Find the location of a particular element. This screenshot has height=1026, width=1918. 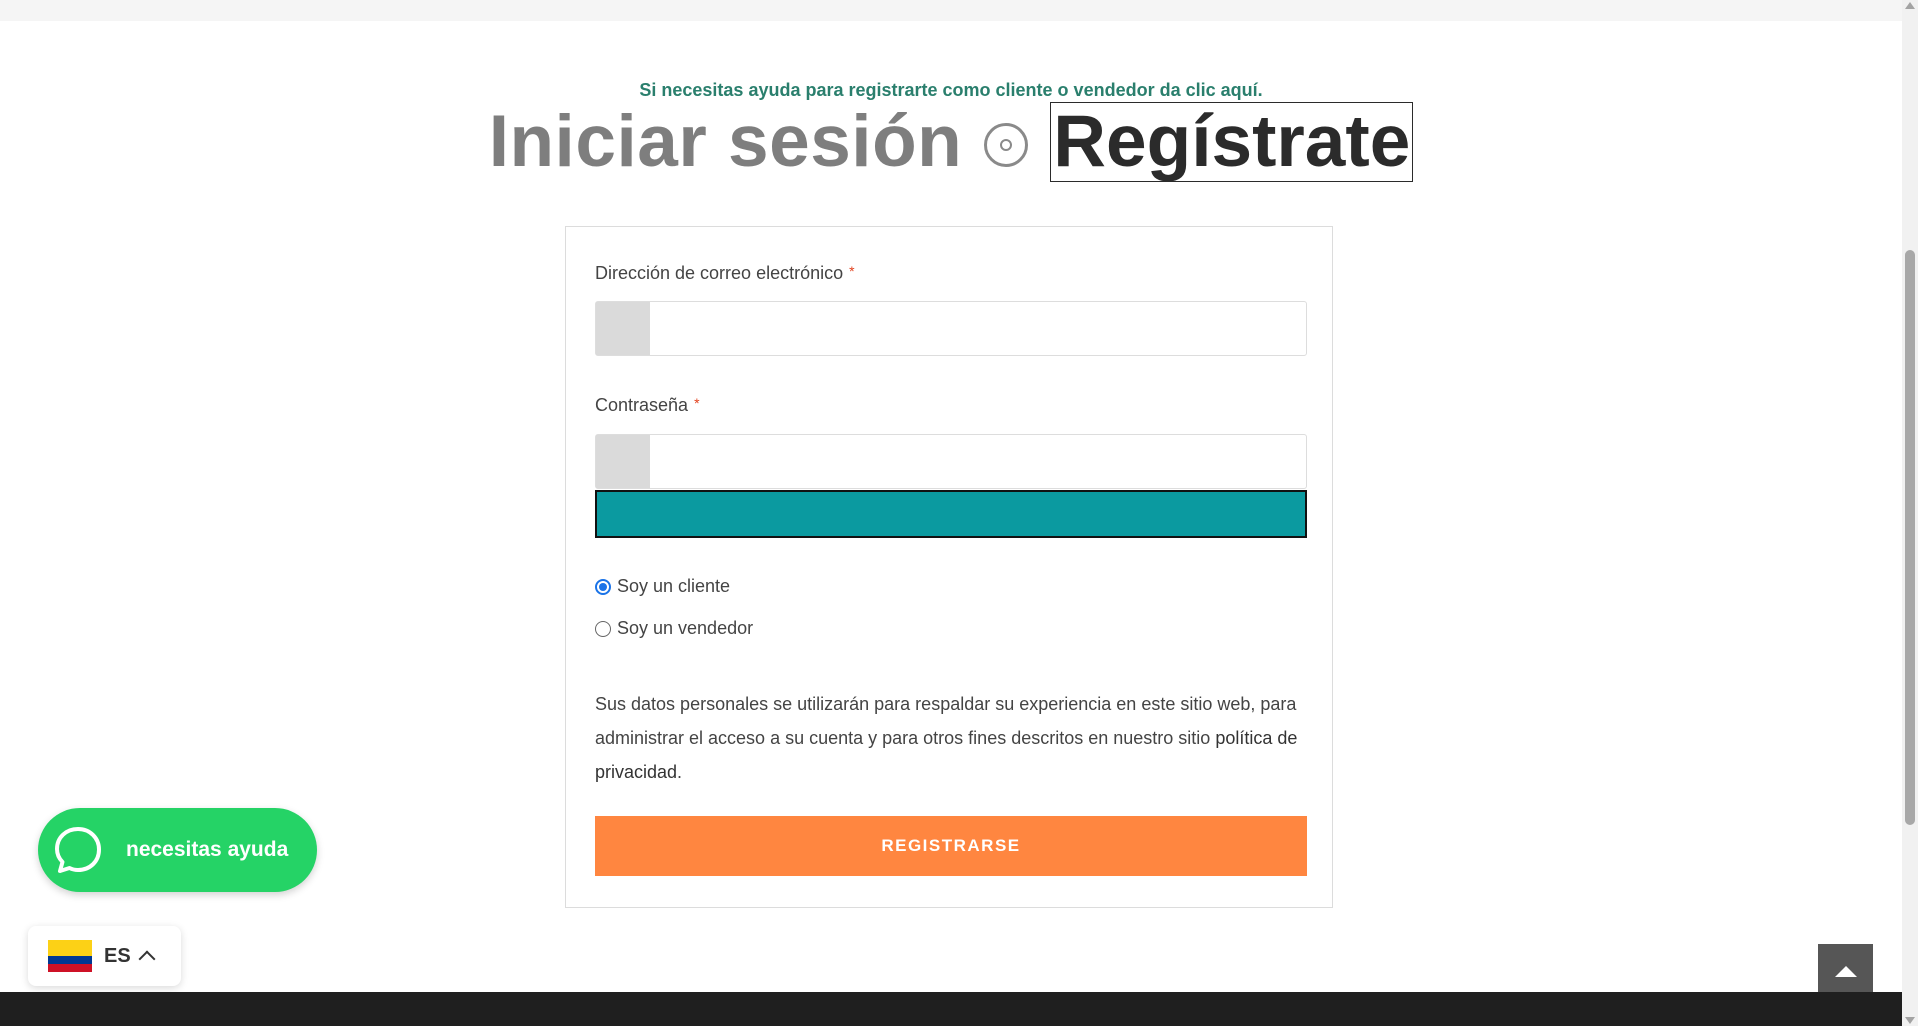

role-option-vendor: Soy un vendedor is located at coordinates (674, 628).